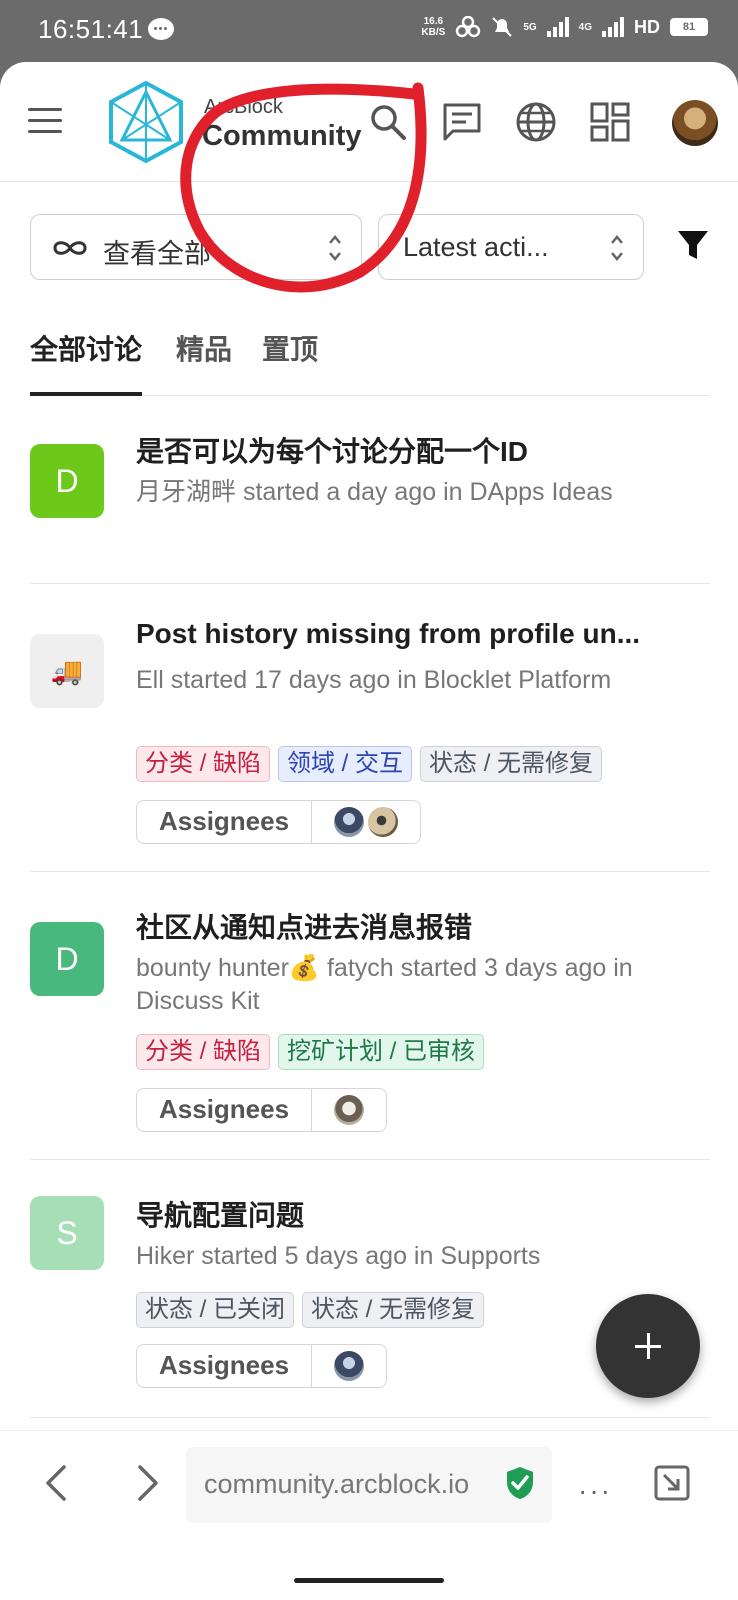 Image resolution: width=738 pixels, height=1600 pixels. What do you see at coordinates (345, 764) in the screenshot?
I see `tag: 领域 / 交互` at bounding box center [345, 764].